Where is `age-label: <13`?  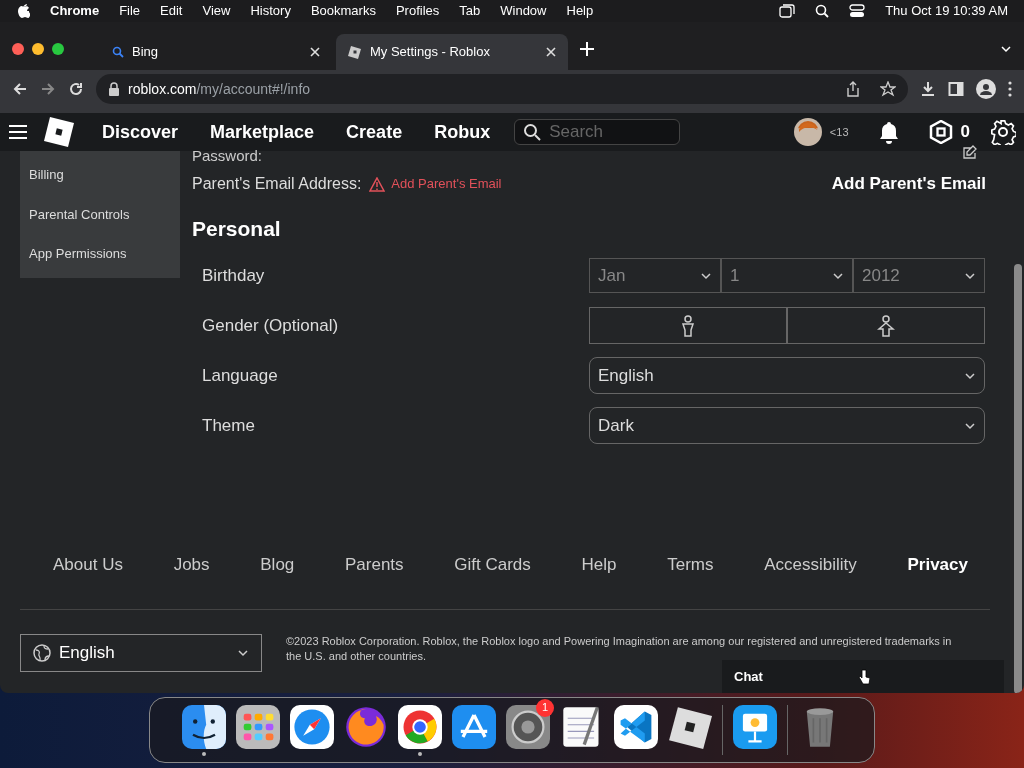 age-label: <13 is located at coordinates (839, 132).